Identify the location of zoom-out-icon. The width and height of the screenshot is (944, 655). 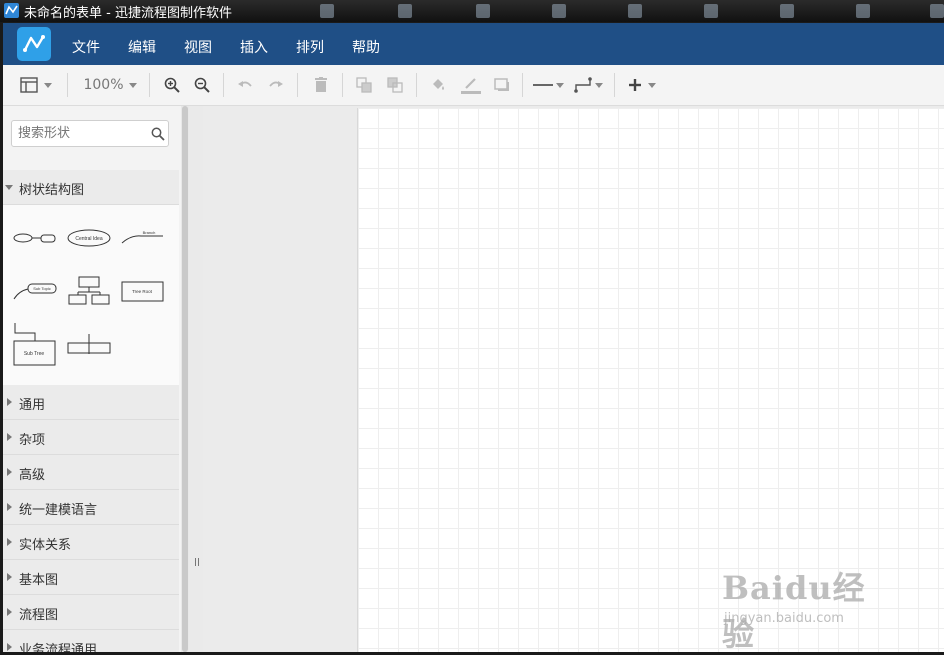
(202, 85).